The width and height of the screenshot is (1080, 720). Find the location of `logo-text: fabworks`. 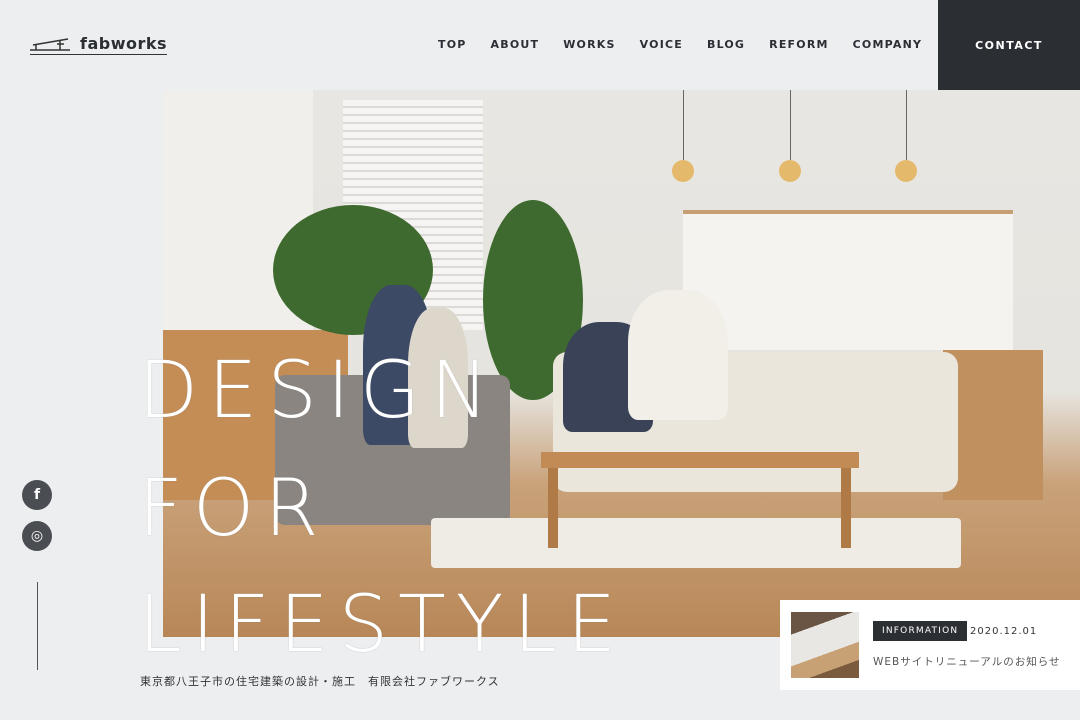

logo-text: fabworks is located at coordinates (124, 43).